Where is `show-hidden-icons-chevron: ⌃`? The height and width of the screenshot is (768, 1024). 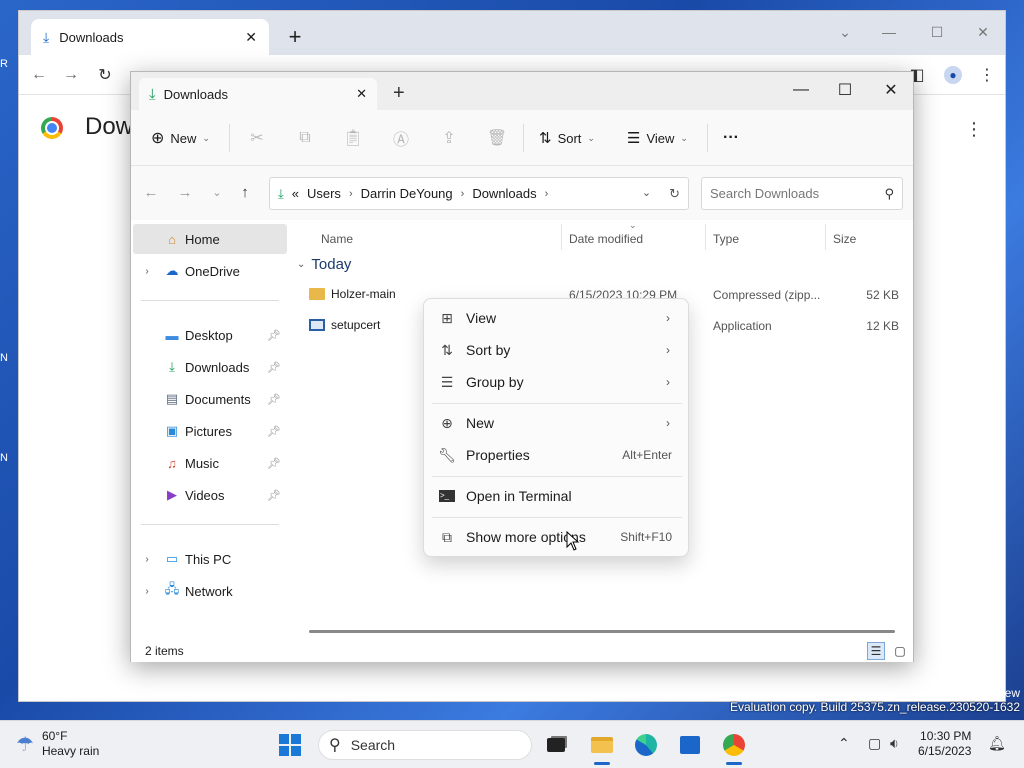 show-hidden-icons-chevron: ⌃ is located at coordinates (844, 743).